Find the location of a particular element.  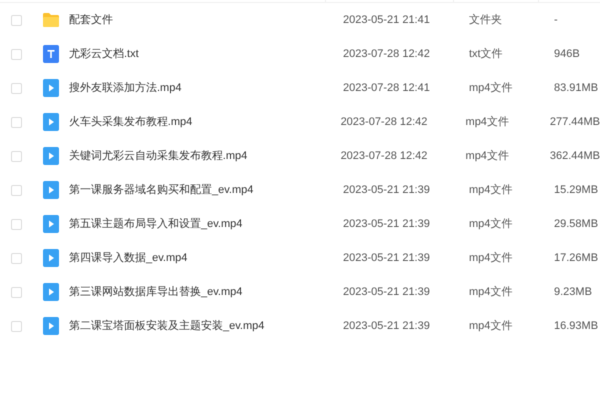

file-name: 火车头采集发布教程.mp4 is located at coordinates (203, 122).